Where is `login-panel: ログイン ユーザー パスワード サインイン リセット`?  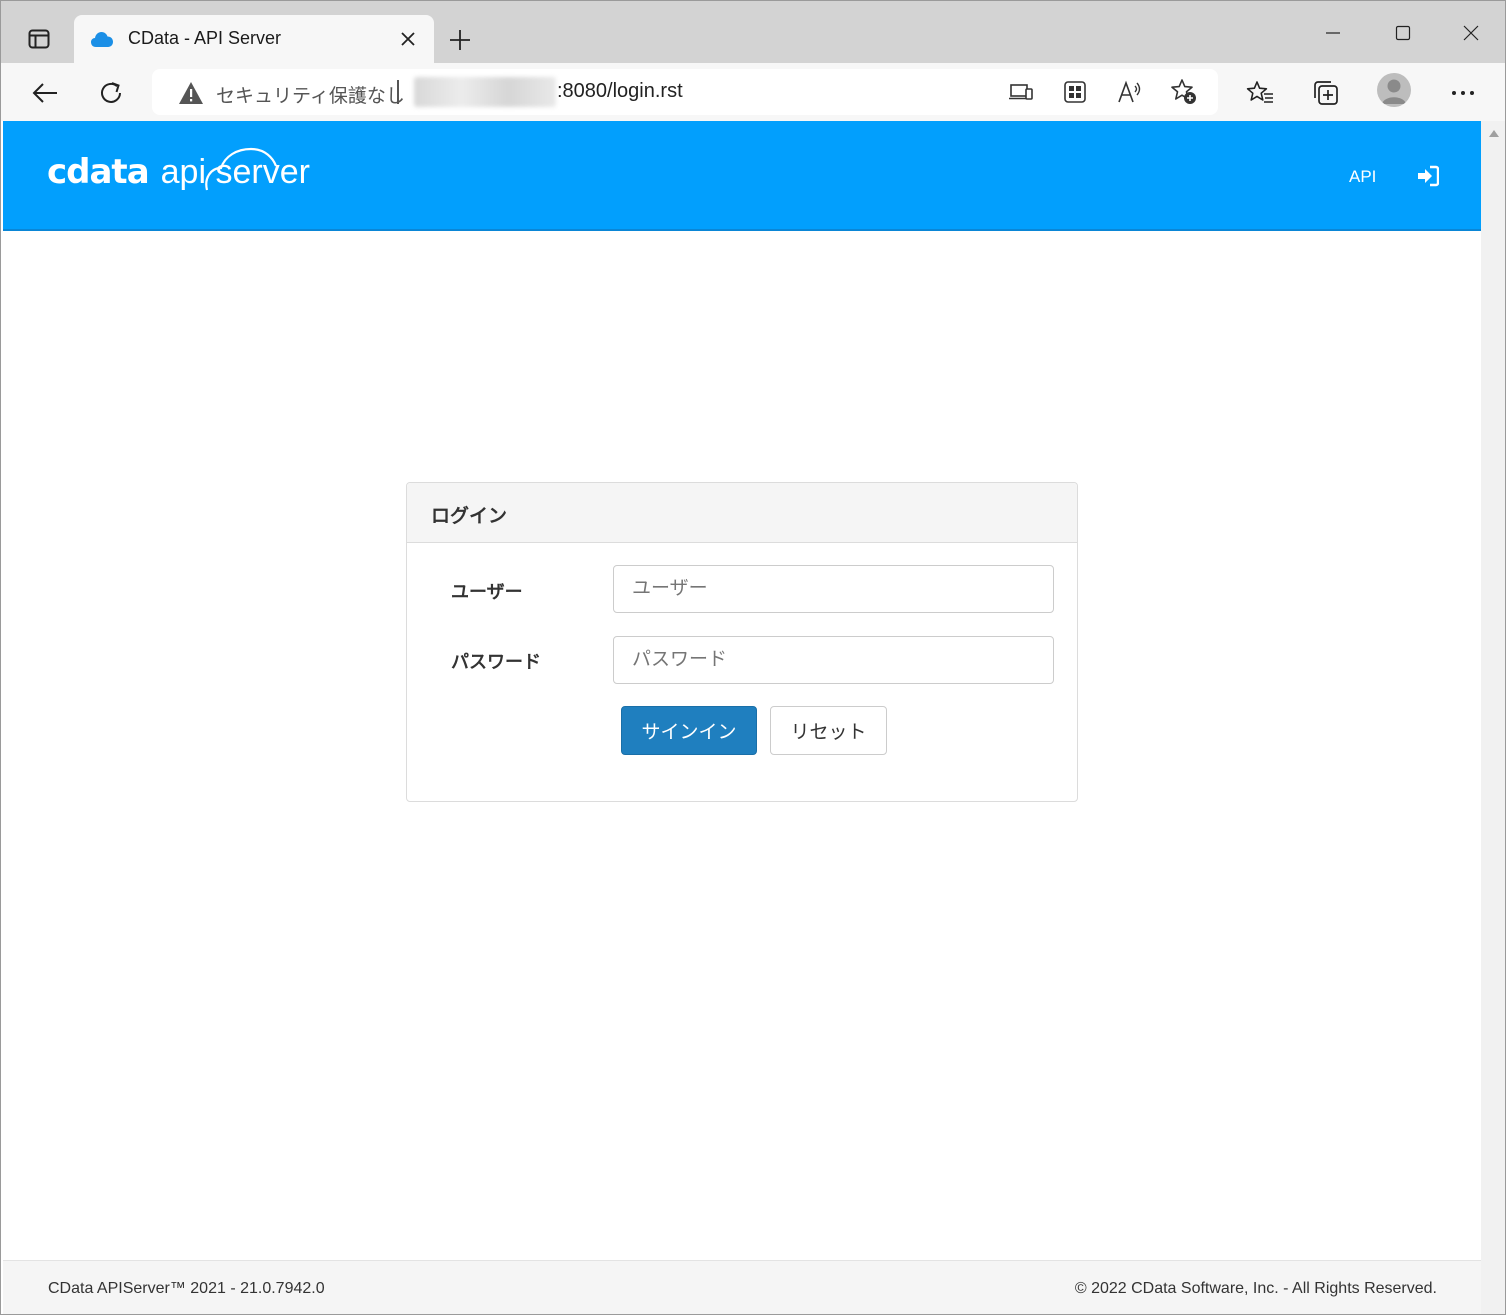 login-panel: ログイン ユーザー パスワード サインイン リセット is located at coordinates (742, 642).